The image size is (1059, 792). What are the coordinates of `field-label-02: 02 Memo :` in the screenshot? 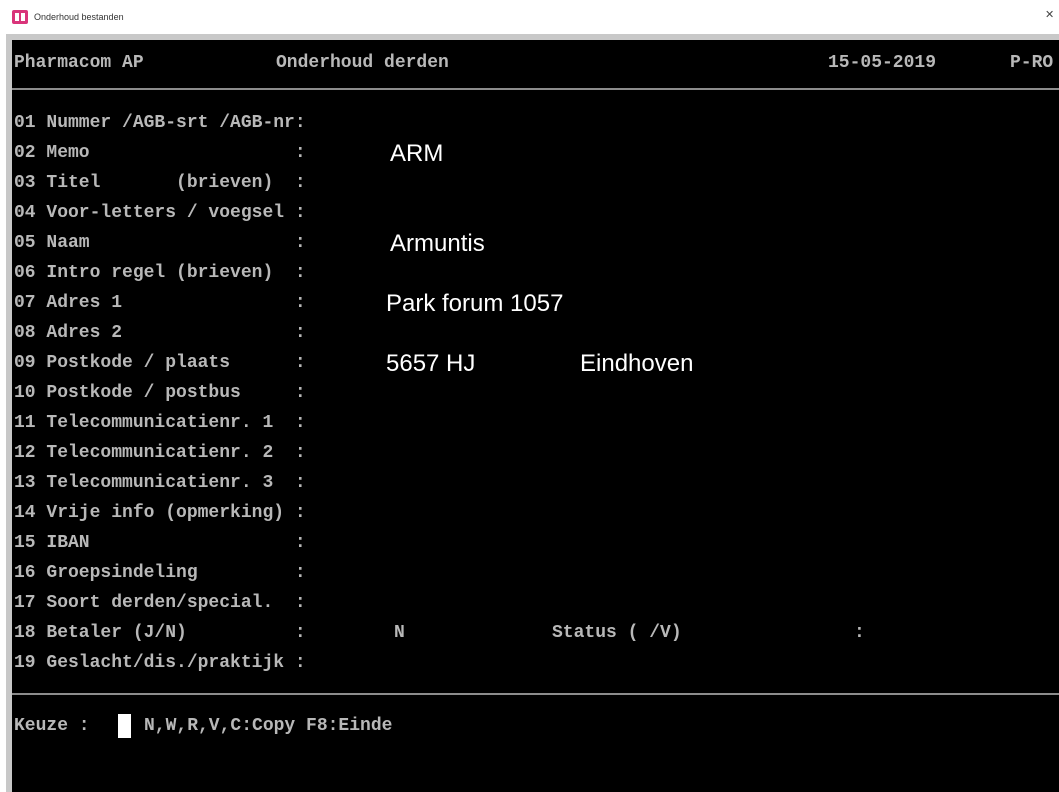 It's located at (160, 153).